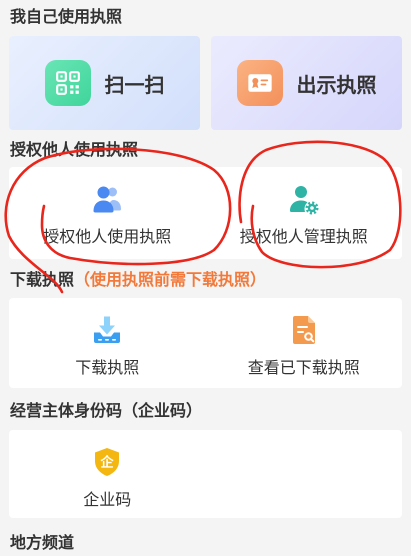 The width and height of the screenshot is (411, 556). Describe the element at coordinates (304, 200) in the screenshot. I see `user-gear-icon` at that location.